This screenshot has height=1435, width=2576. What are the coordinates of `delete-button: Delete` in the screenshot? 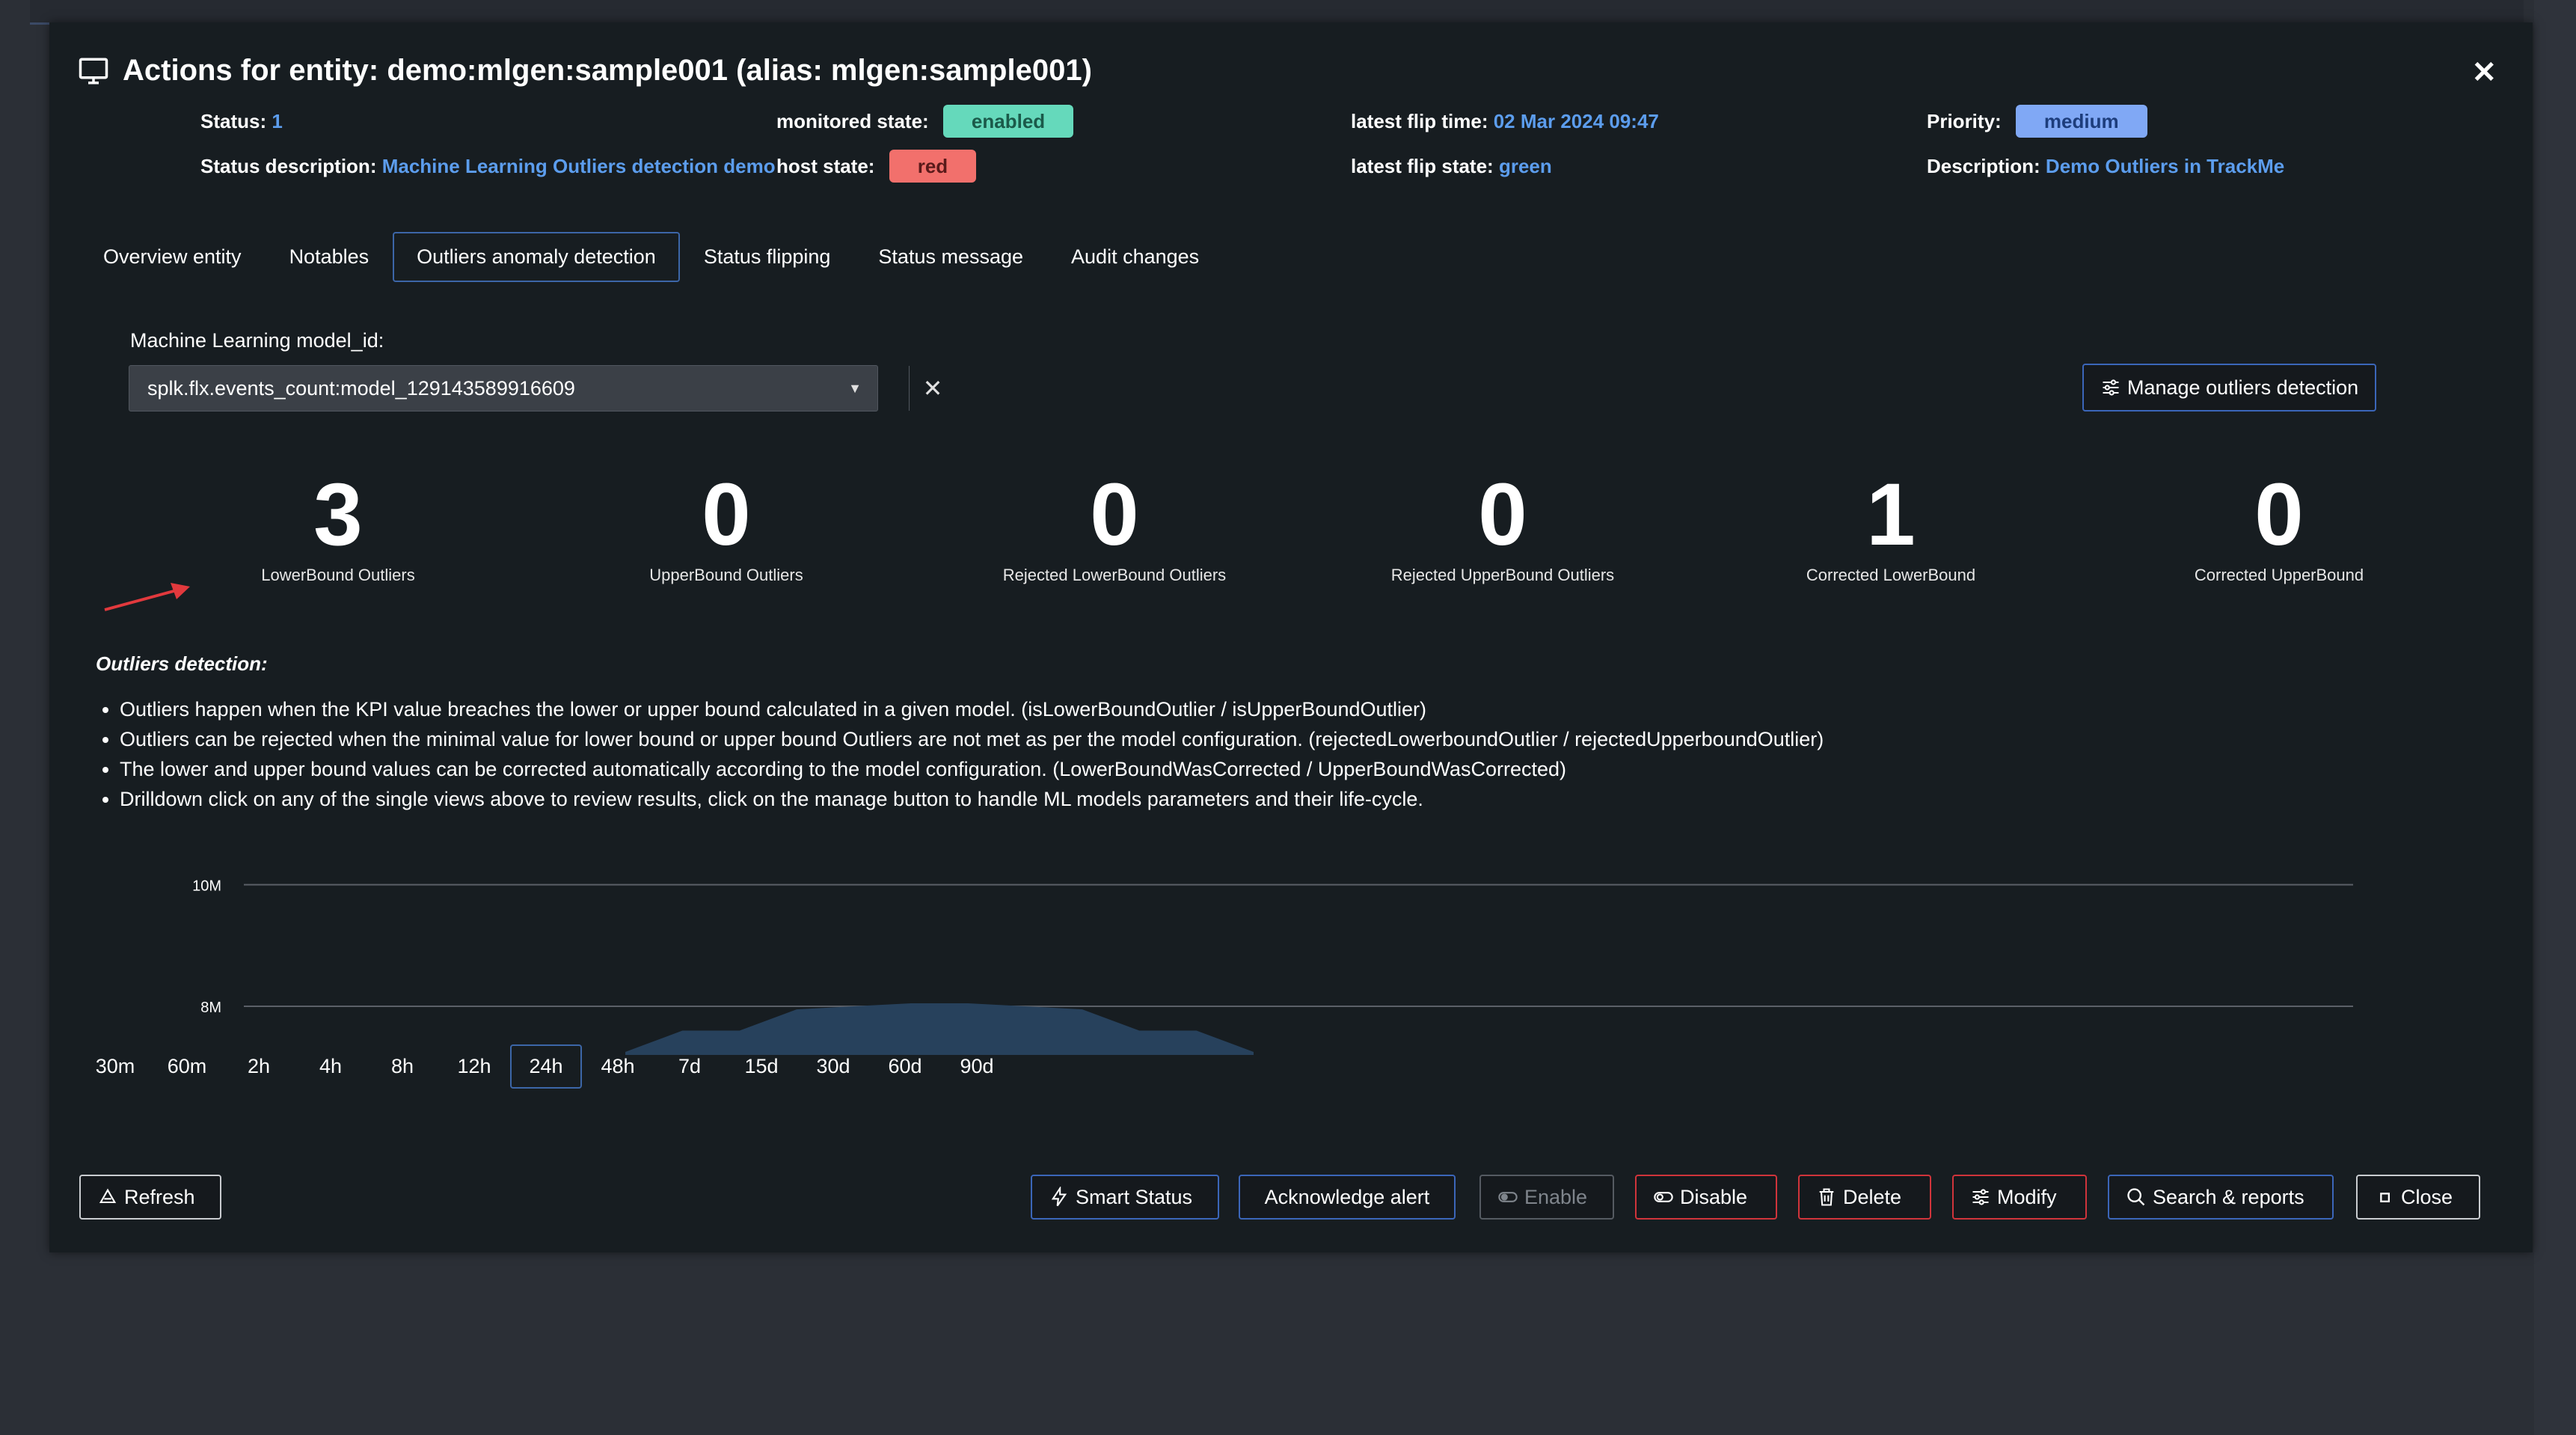 It's located at (1864, 1198).